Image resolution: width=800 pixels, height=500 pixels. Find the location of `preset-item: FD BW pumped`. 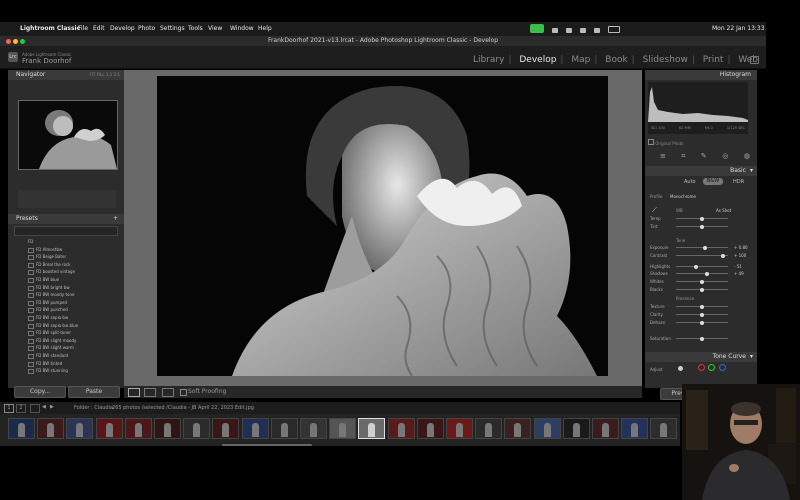

preset-item: FD BW pumped is located at coordinates (66, 303).